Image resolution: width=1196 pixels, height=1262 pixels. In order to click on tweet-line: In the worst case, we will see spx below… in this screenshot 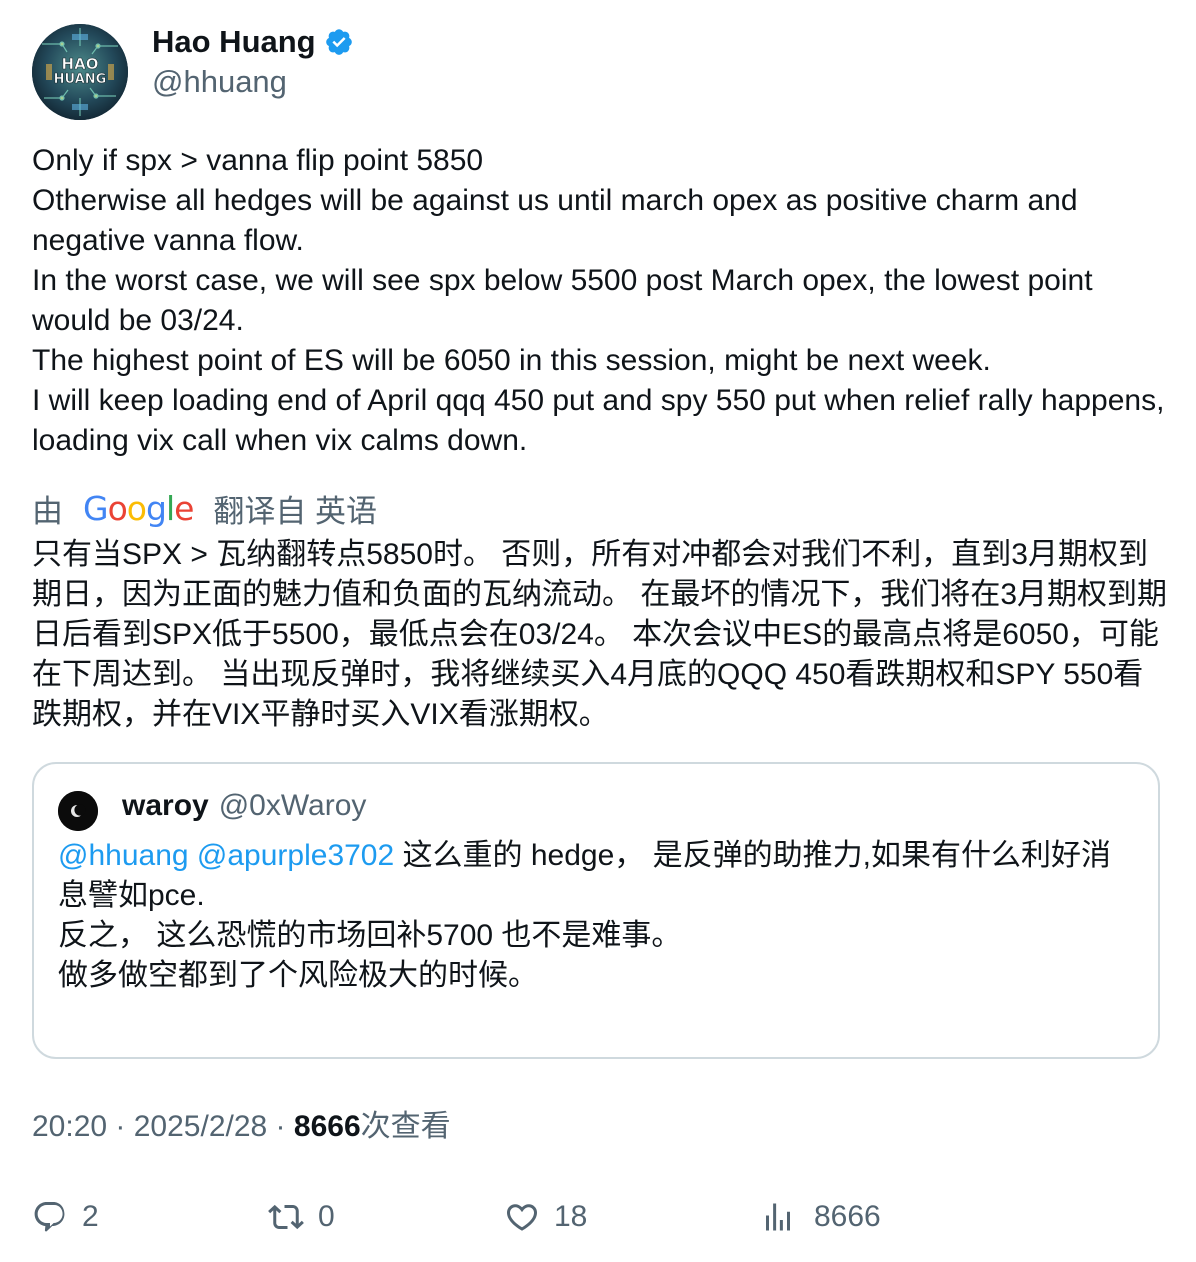, I will do `click(562, 300)`.